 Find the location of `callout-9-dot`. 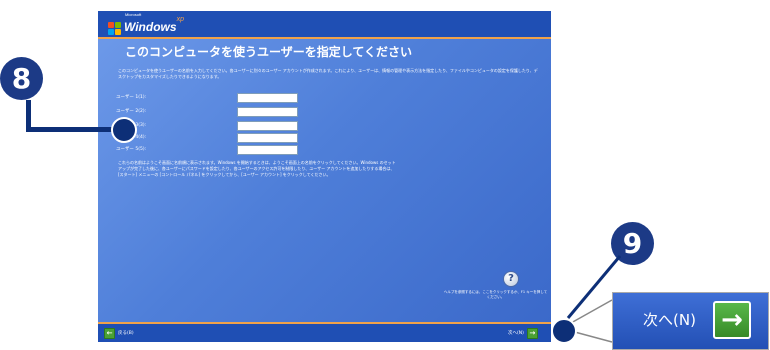

callout-9-dot is located at coordinates (564, 331).